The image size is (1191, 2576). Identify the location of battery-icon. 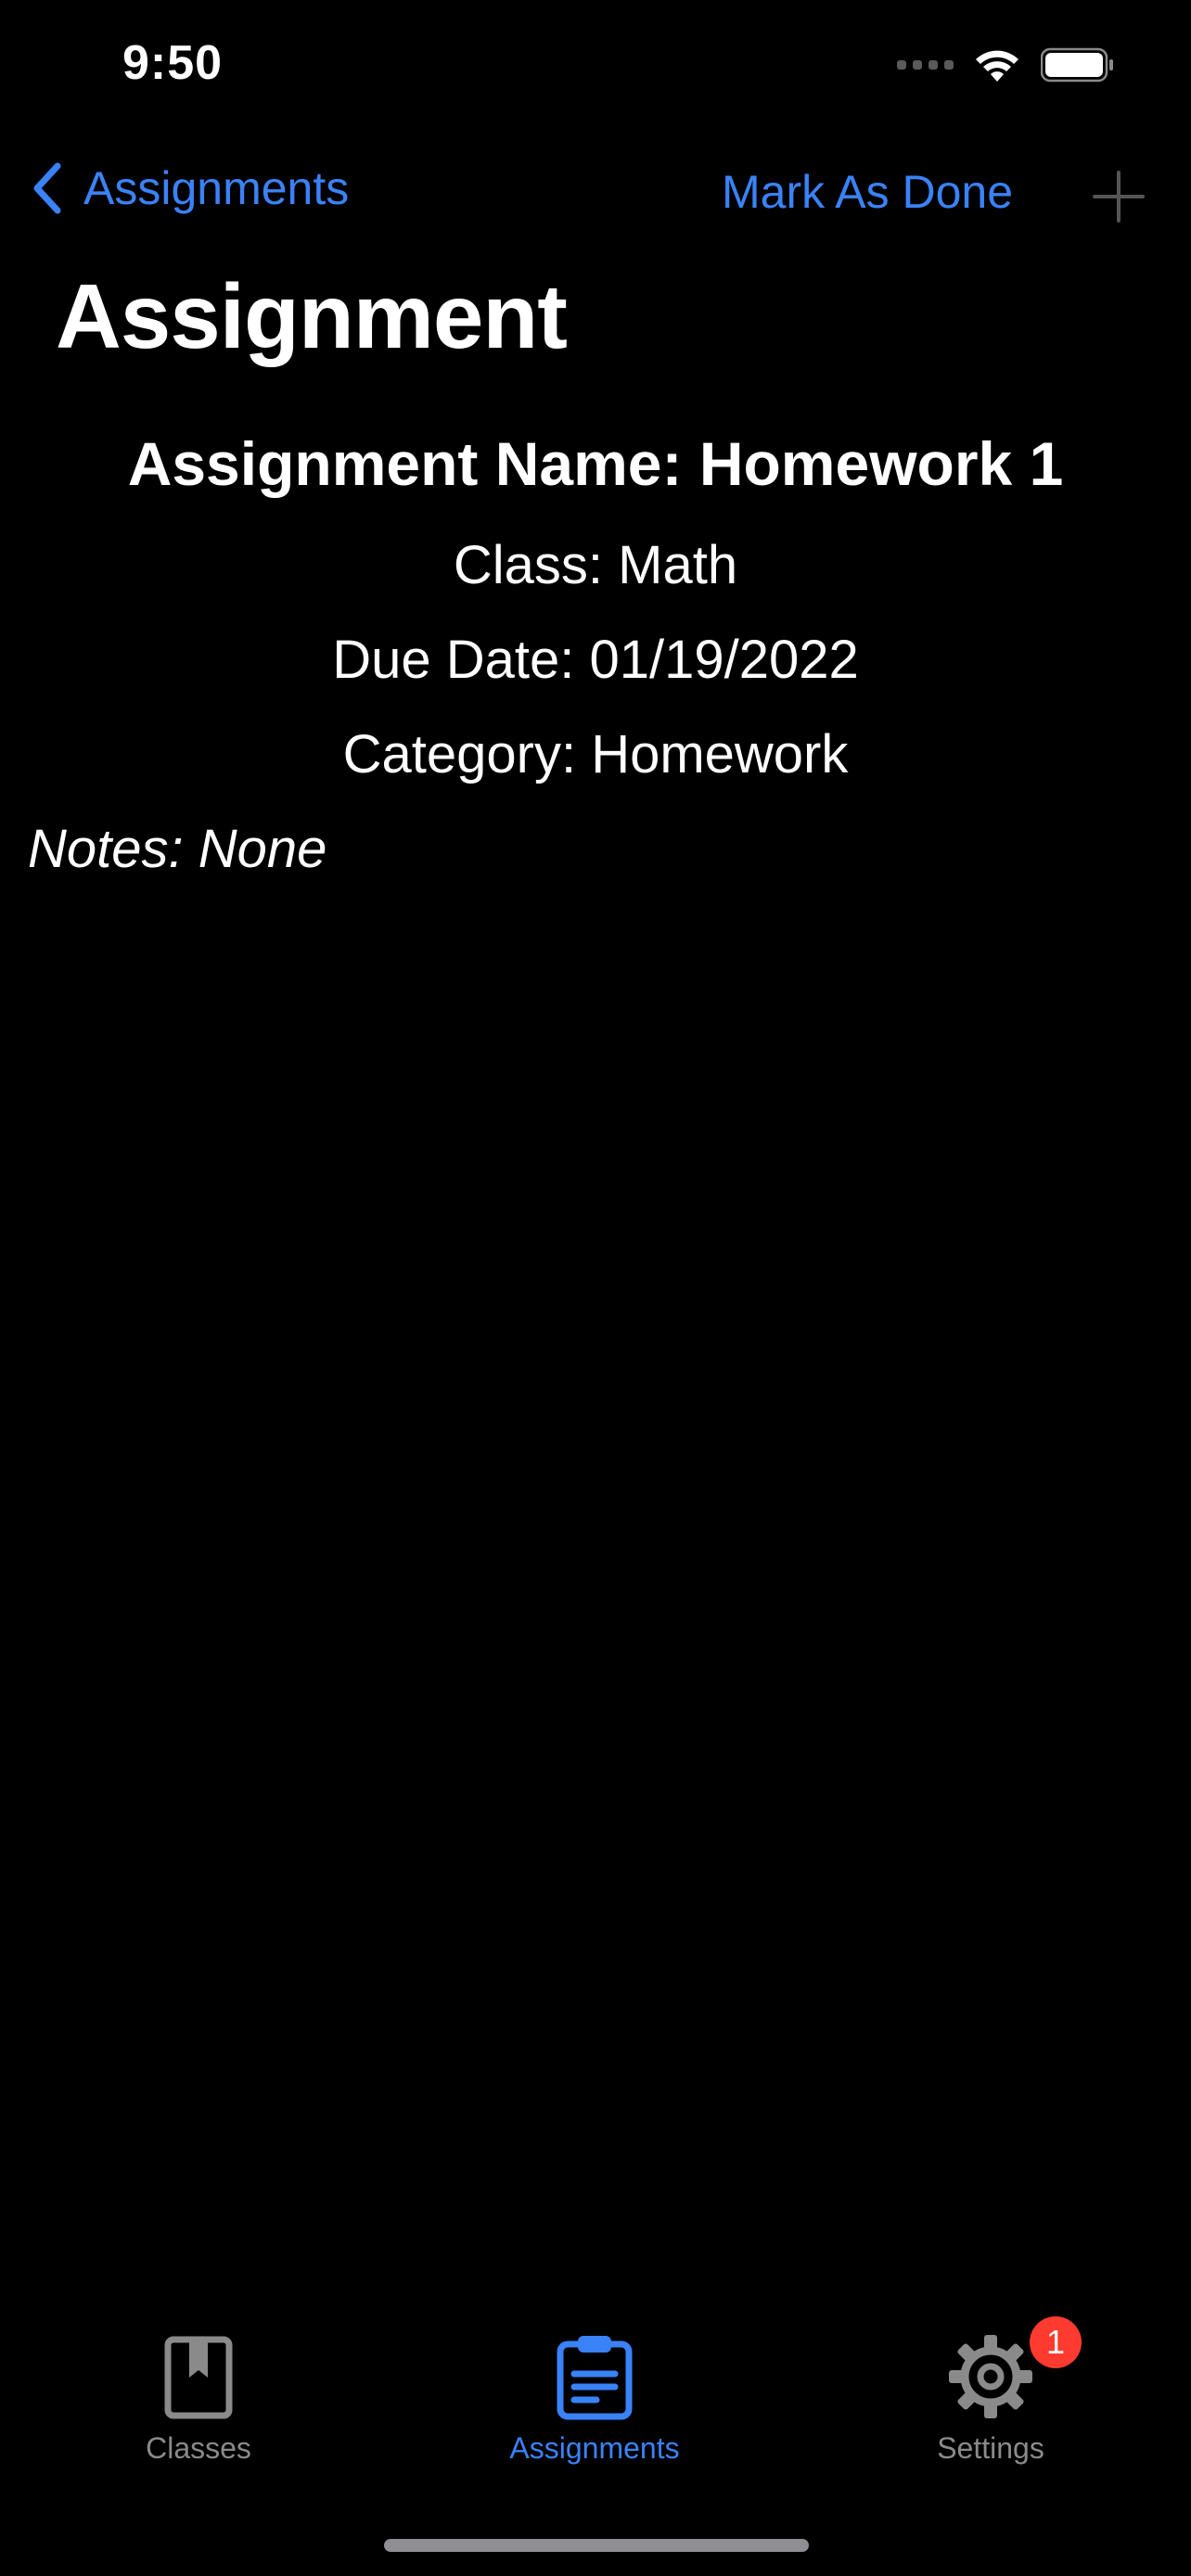
(1077, 65).